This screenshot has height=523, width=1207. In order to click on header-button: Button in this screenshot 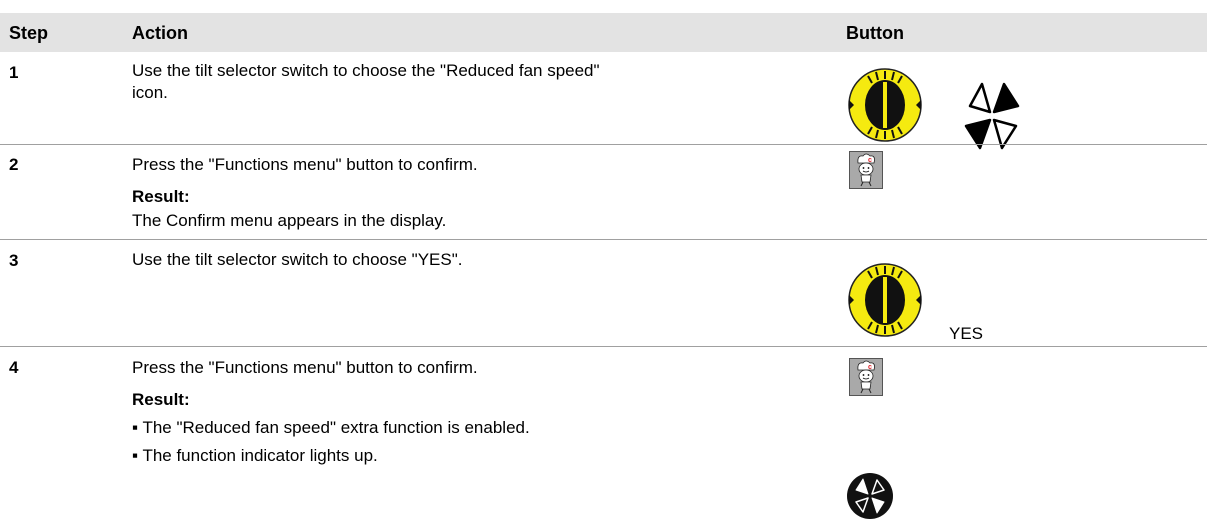, I will do `click(875, 33)`.